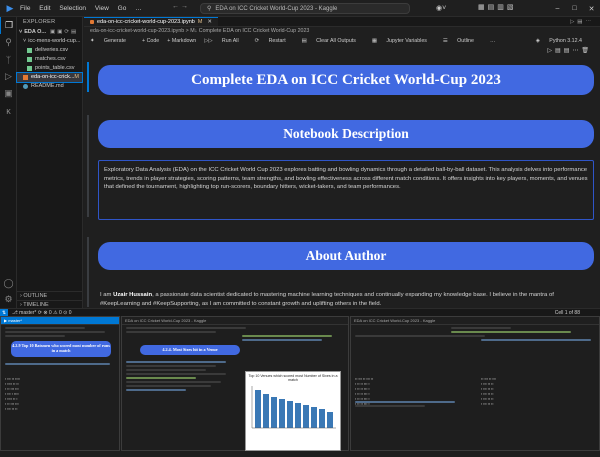 The image size is (600, 457). I want to click on sidebar-item-matches: matches.csv, so click(49, 59).